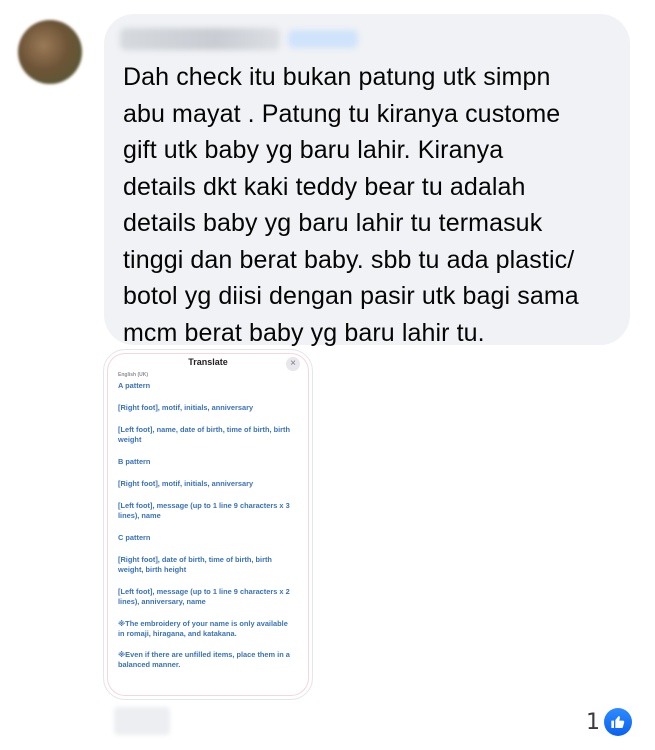 The image size is (655, 750). What do you see at coordinates (323, 39) in the screenshot?
I see `author-badge-blurred` at bounding box center [323, 39].